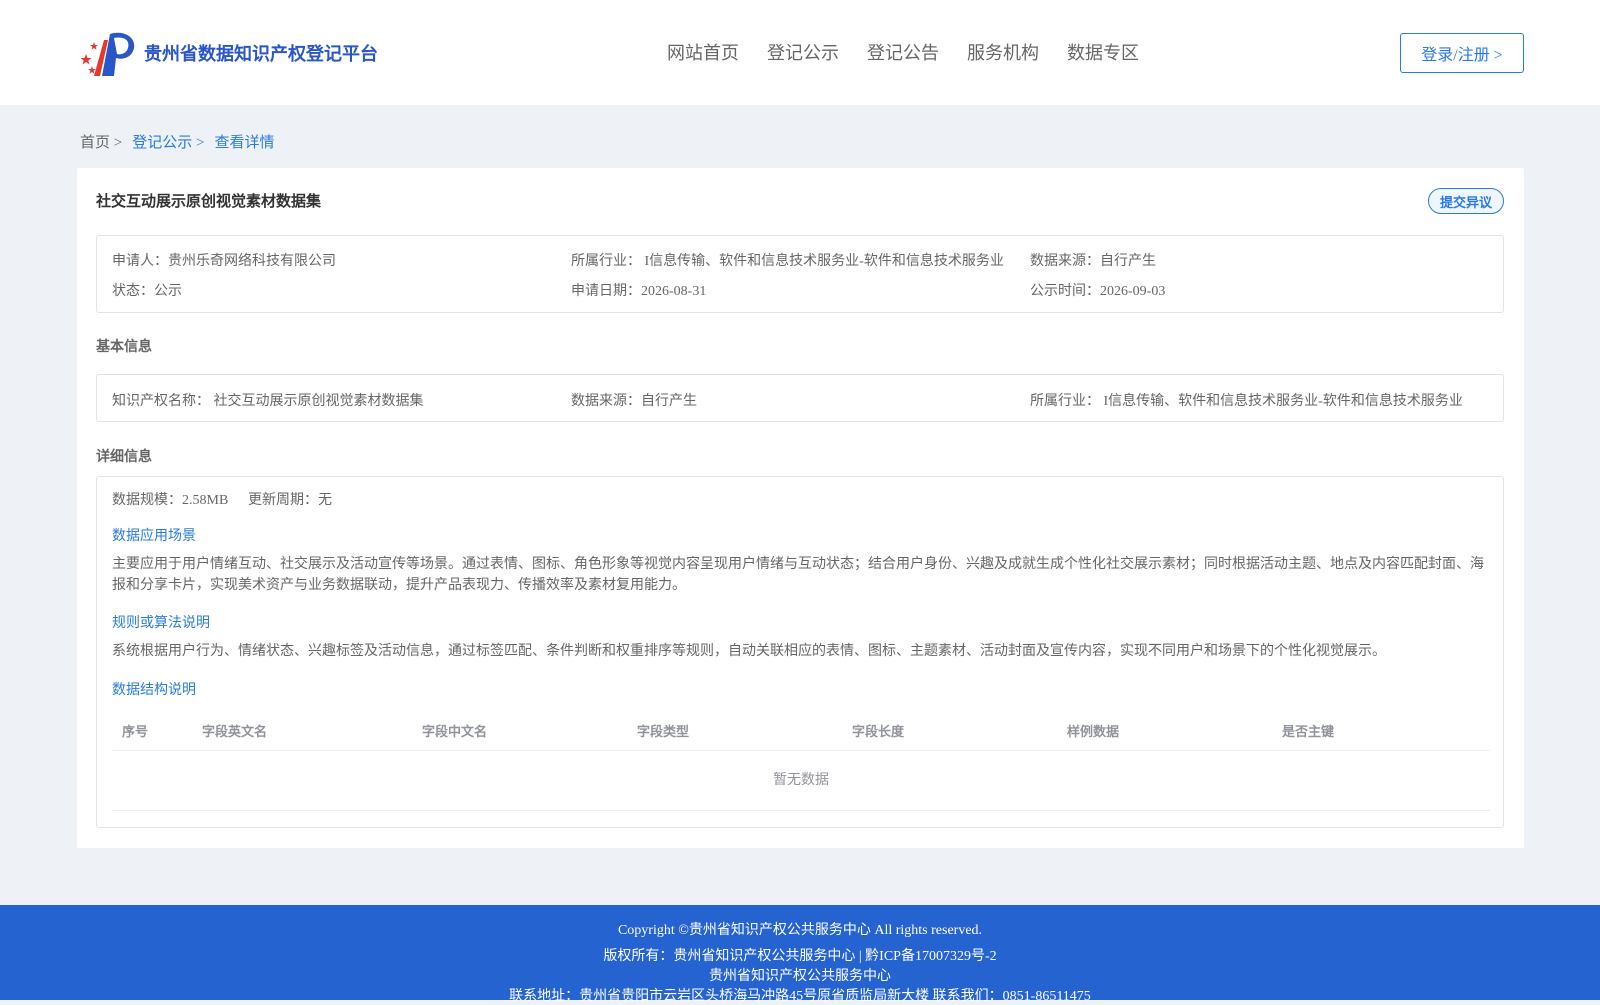 The width and height of the screenshot is (1600, 1005). I want to click on breadcrumb-current: 查看详情, so click(244, 143).